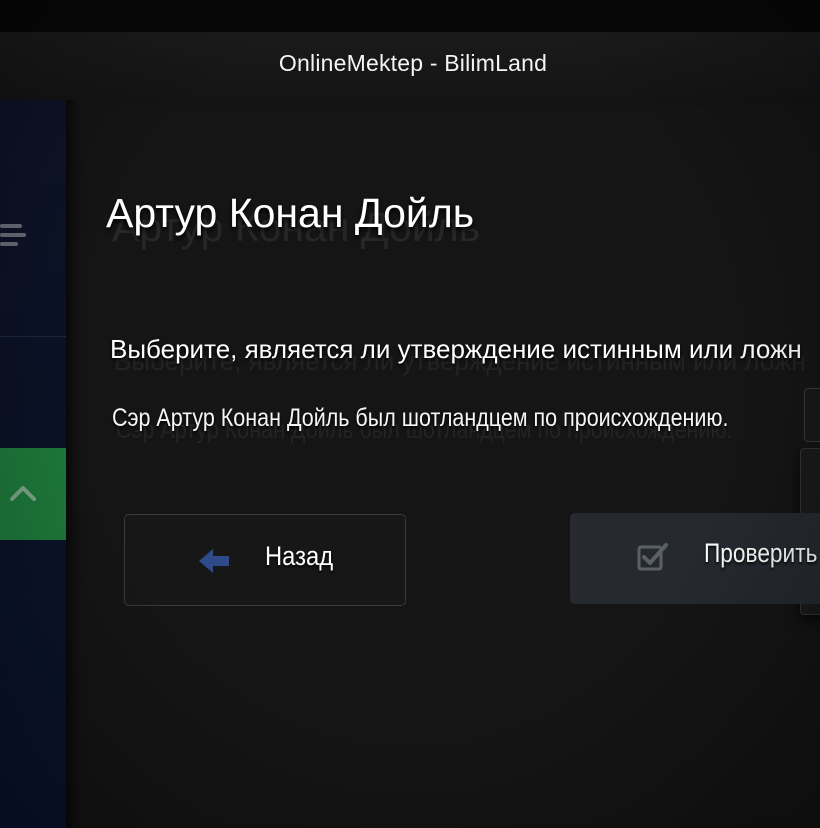 The image size is (820, 828). What do you see at coordinates (762, 553) in the screenshot?
I see `check-answer-button-label: Проверить л` at bounding box center [762, 553].